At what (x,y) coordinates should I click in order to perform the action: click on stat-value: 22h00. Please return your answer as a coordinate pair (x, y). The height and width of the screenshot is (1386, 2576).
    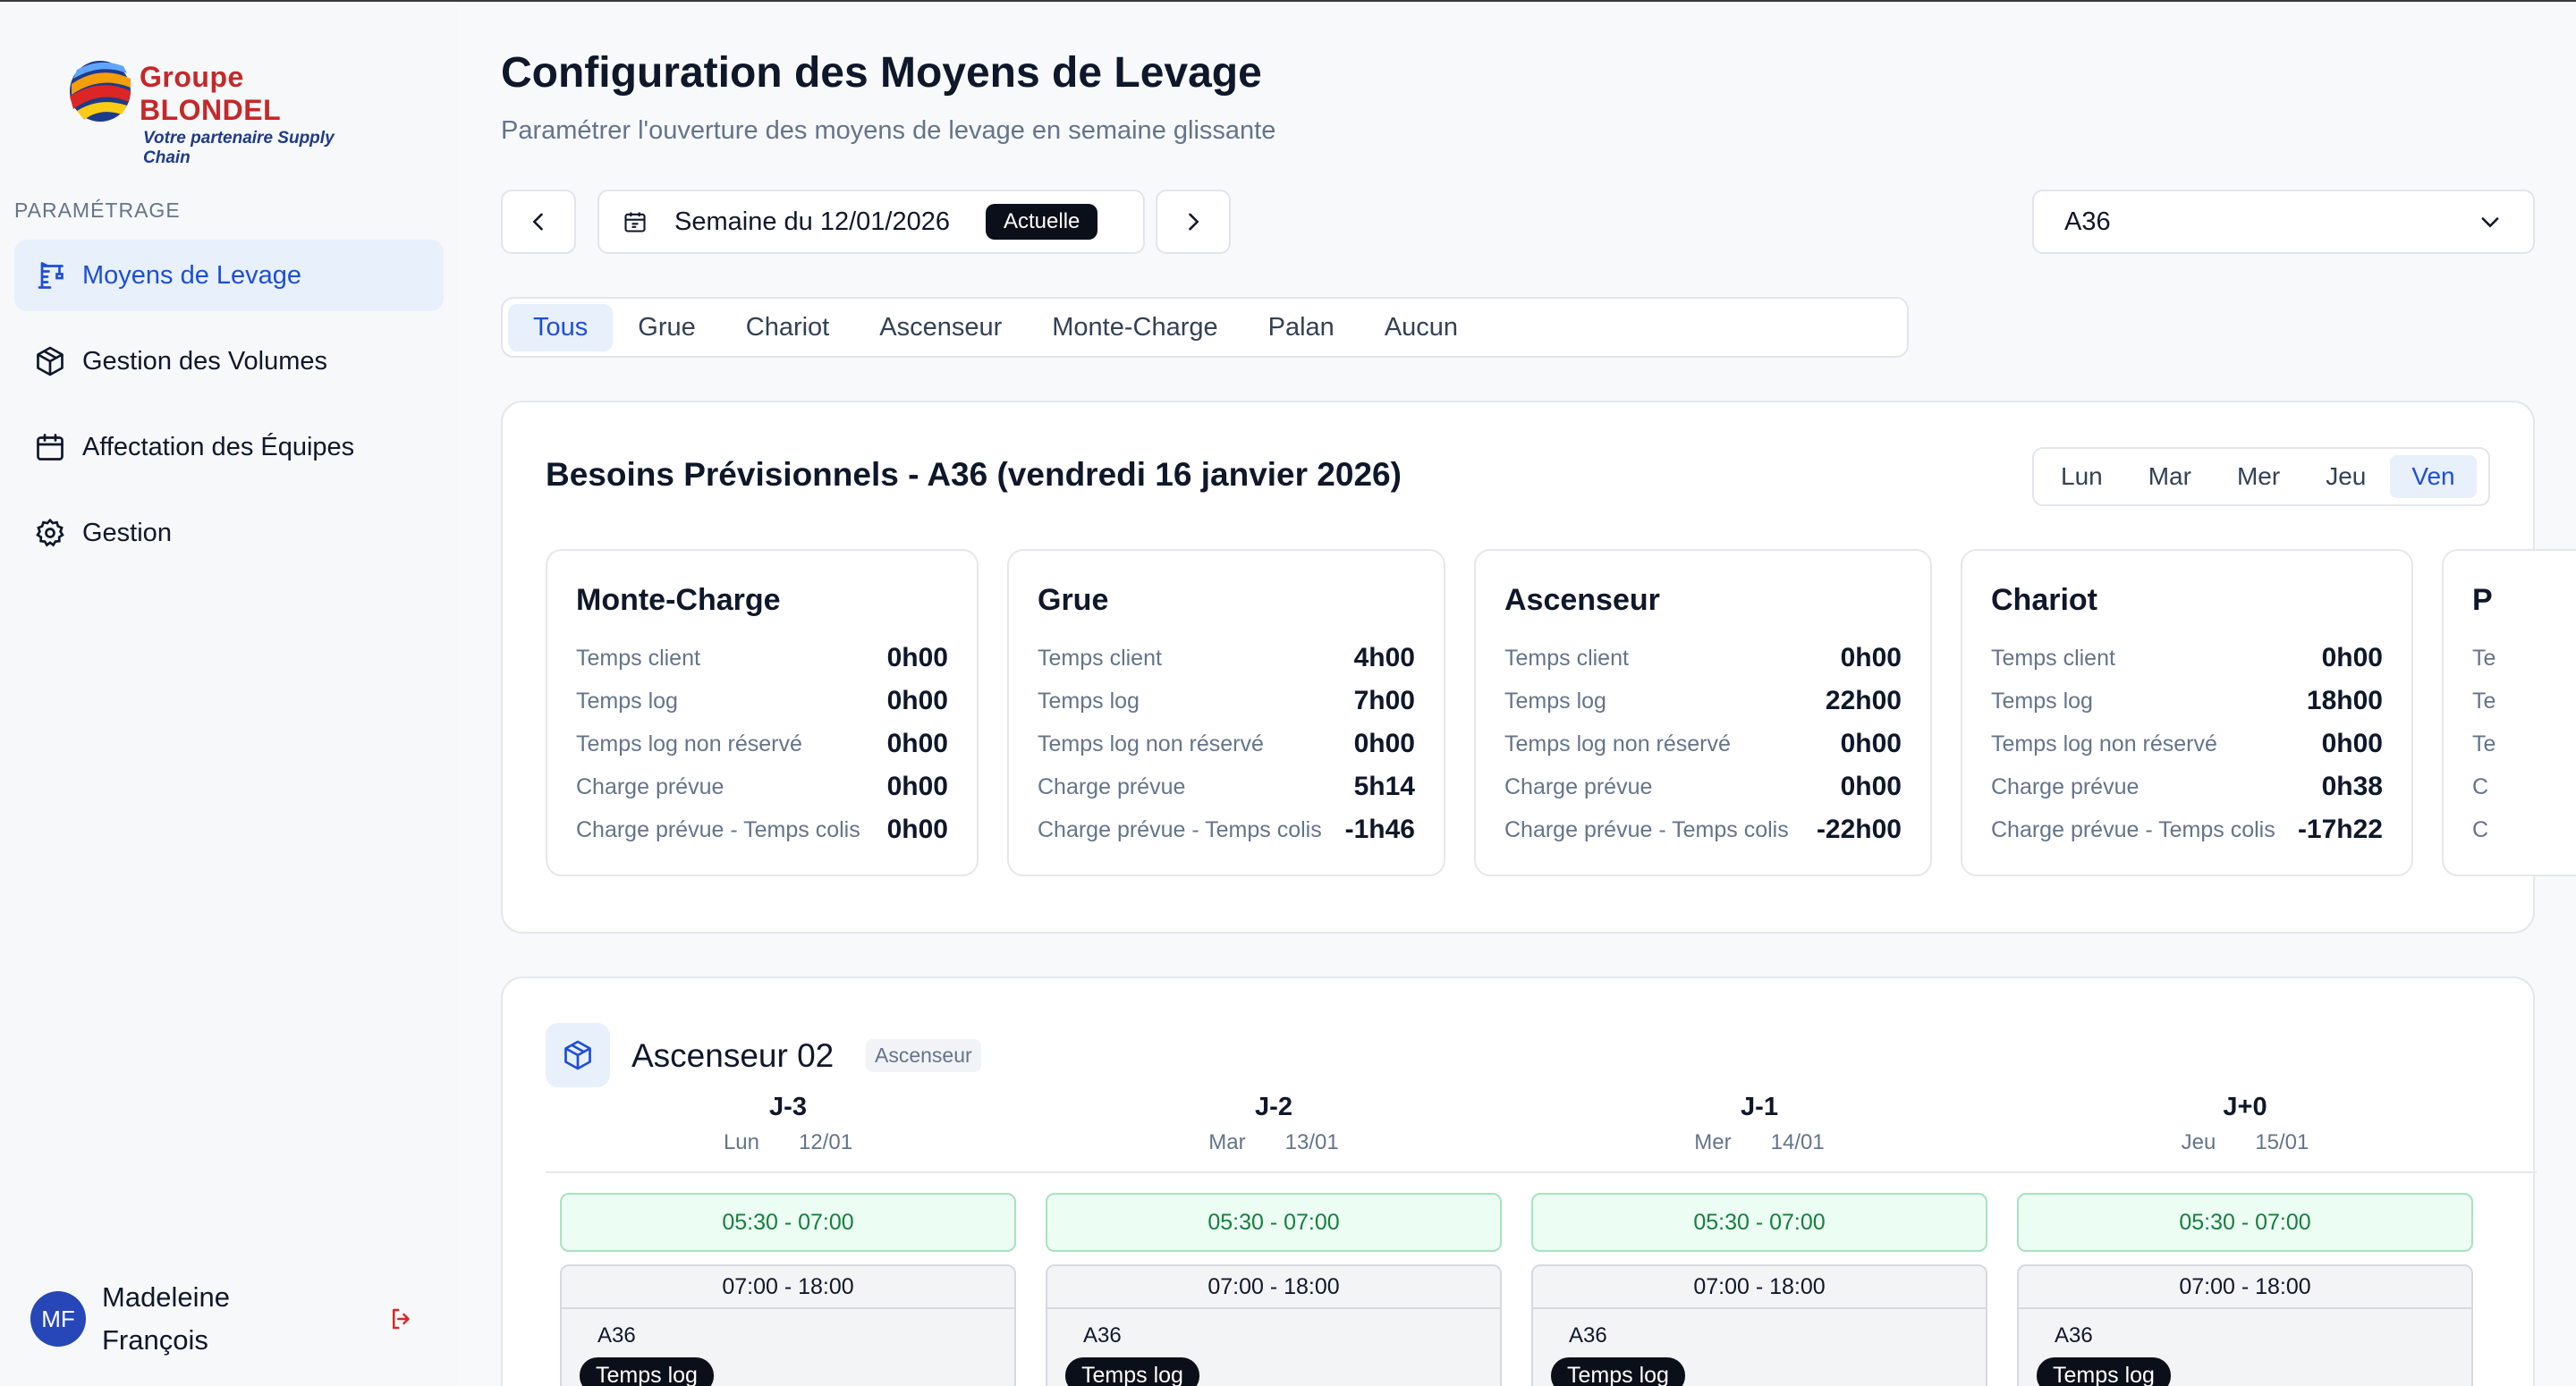
    Looking at the image, I should click on (1863, 700).